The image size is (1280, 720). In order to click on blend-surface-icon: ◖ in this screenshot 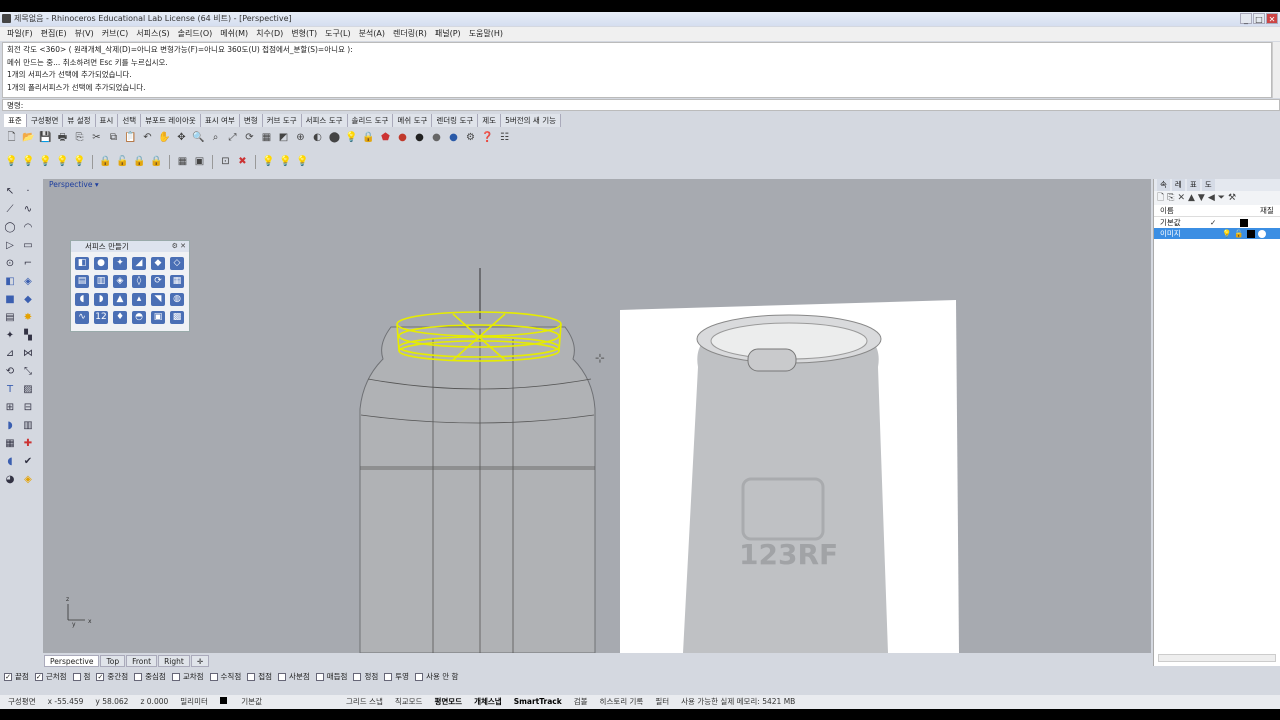, I will do `click(82, 299)`.